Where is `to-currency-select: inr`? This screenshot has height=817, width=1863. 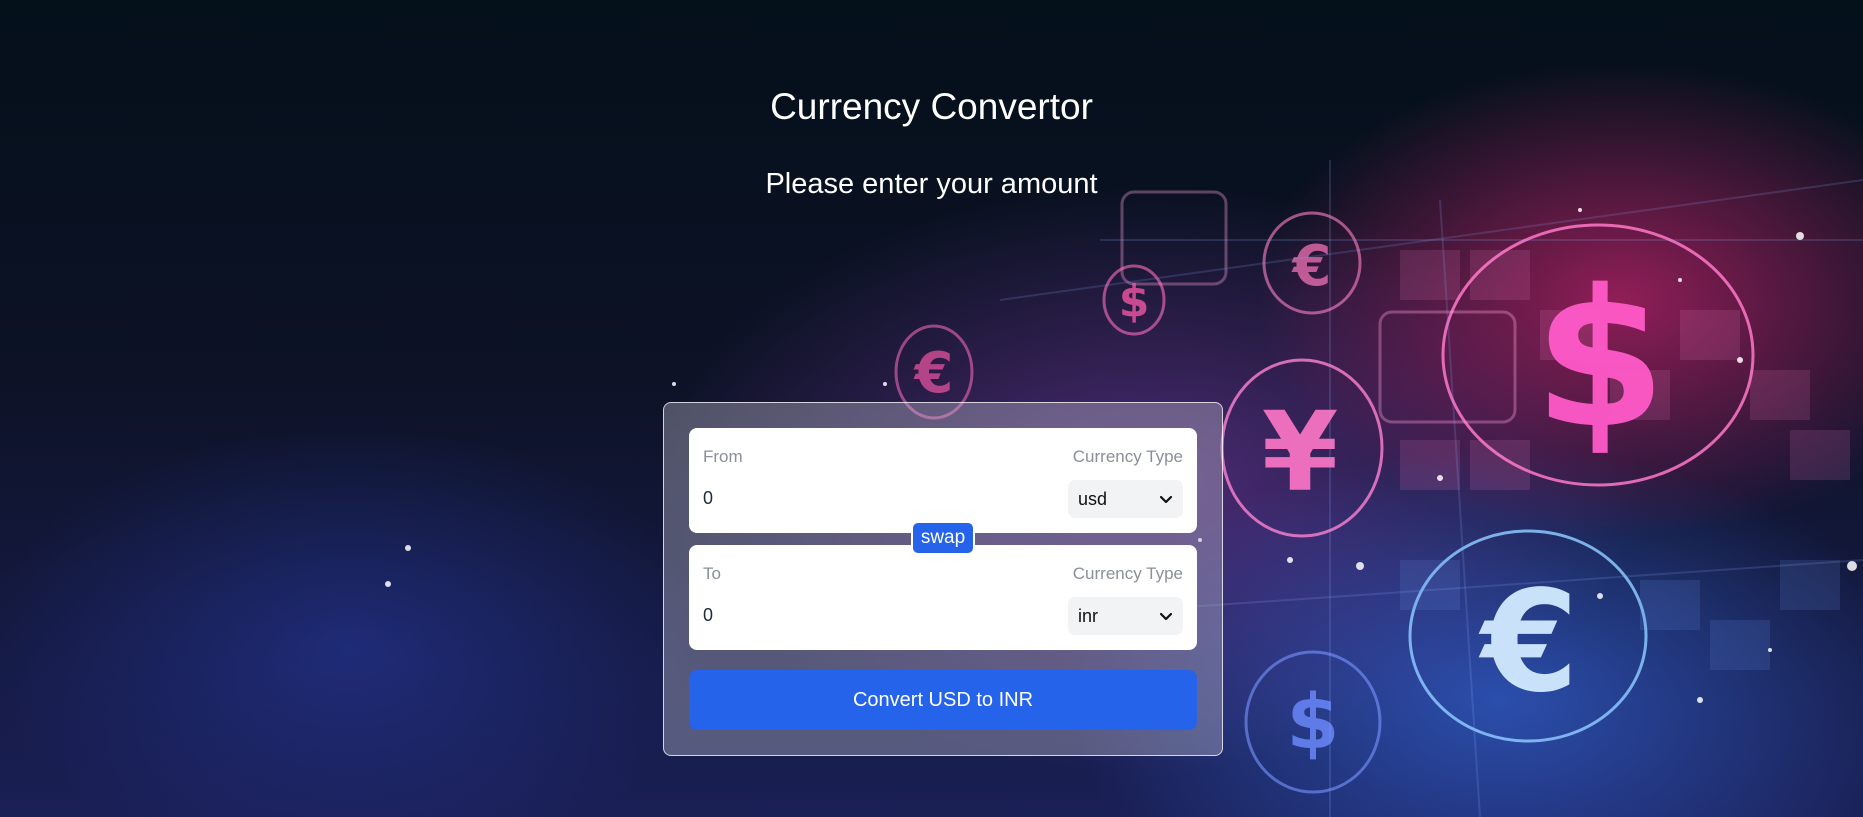
to-currency-select: inr is located at coordinates (1125, 616).